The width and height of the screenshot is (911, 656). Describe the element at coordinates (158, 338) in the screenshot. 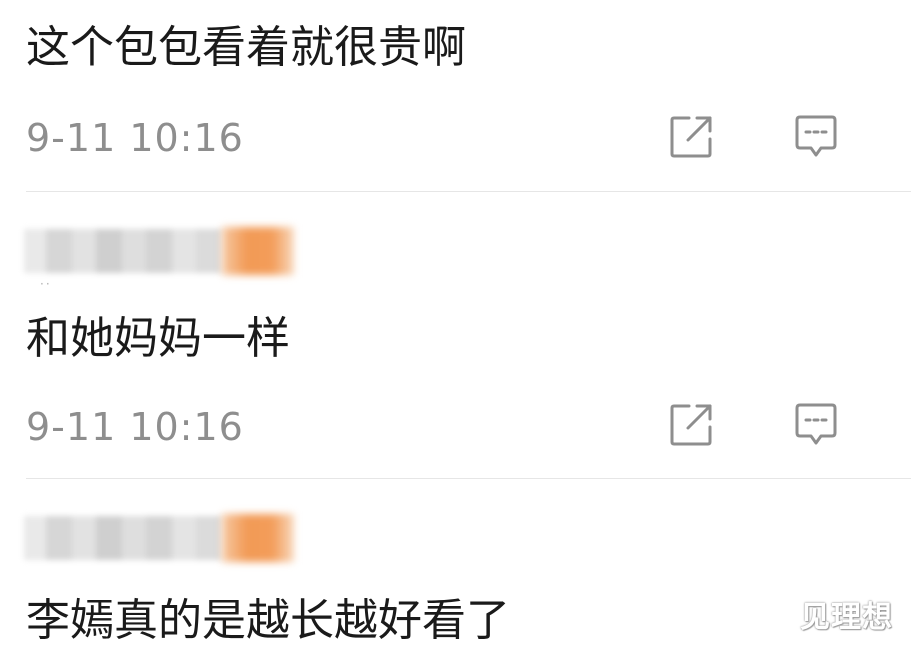

I see `comment-text: 和她妈妈一样` at that location.